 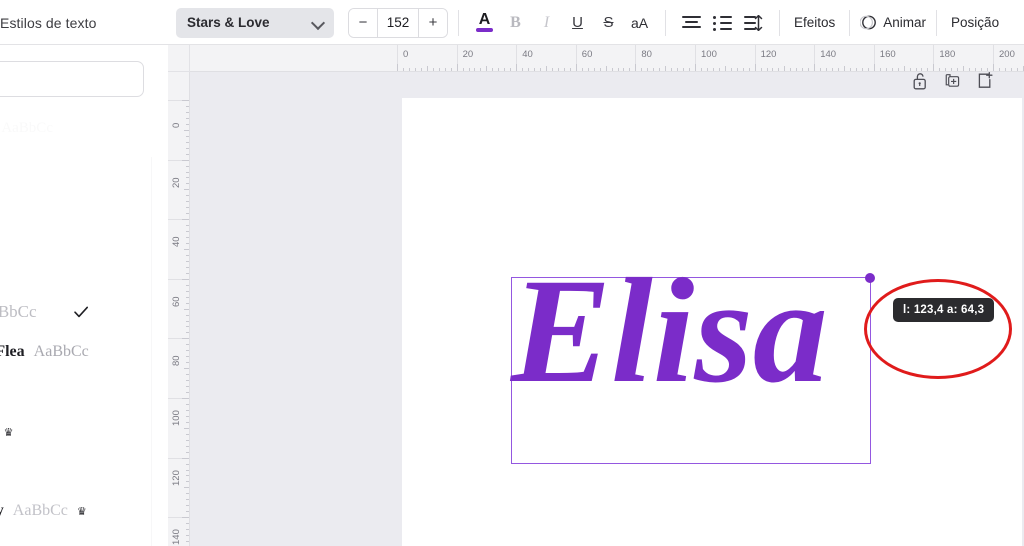 I want to click on letter-case-button: aA, so click(x=639, y=22).